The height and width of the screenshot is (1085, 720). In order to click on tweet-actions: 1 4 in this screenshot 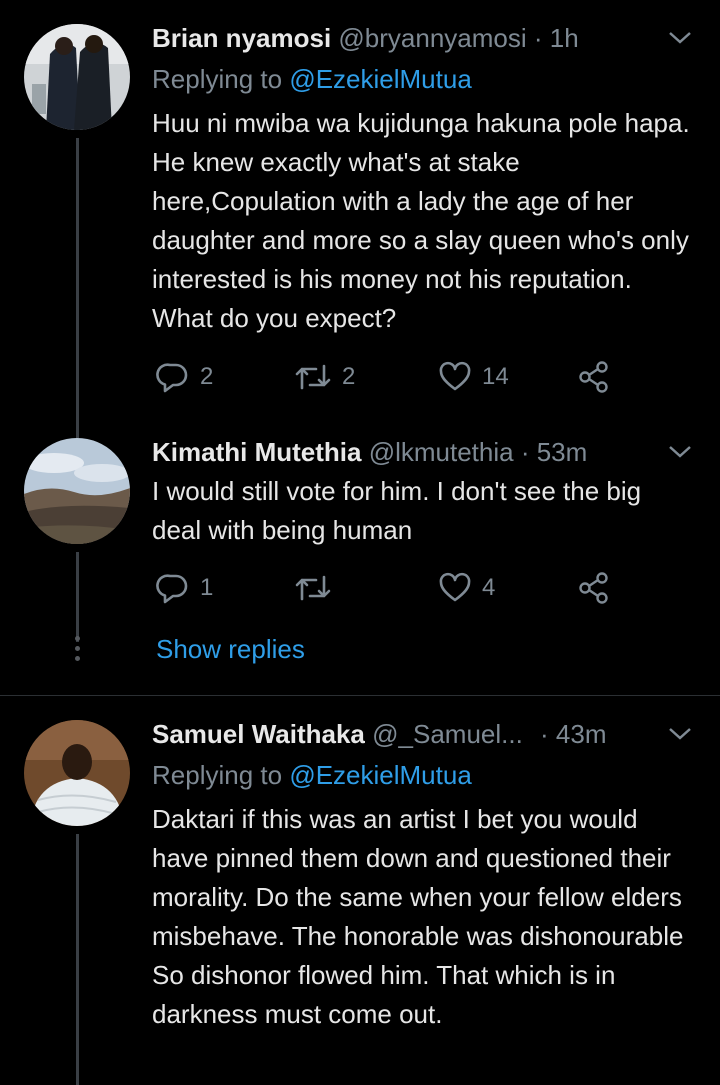, I will do `click(392, 588)`.